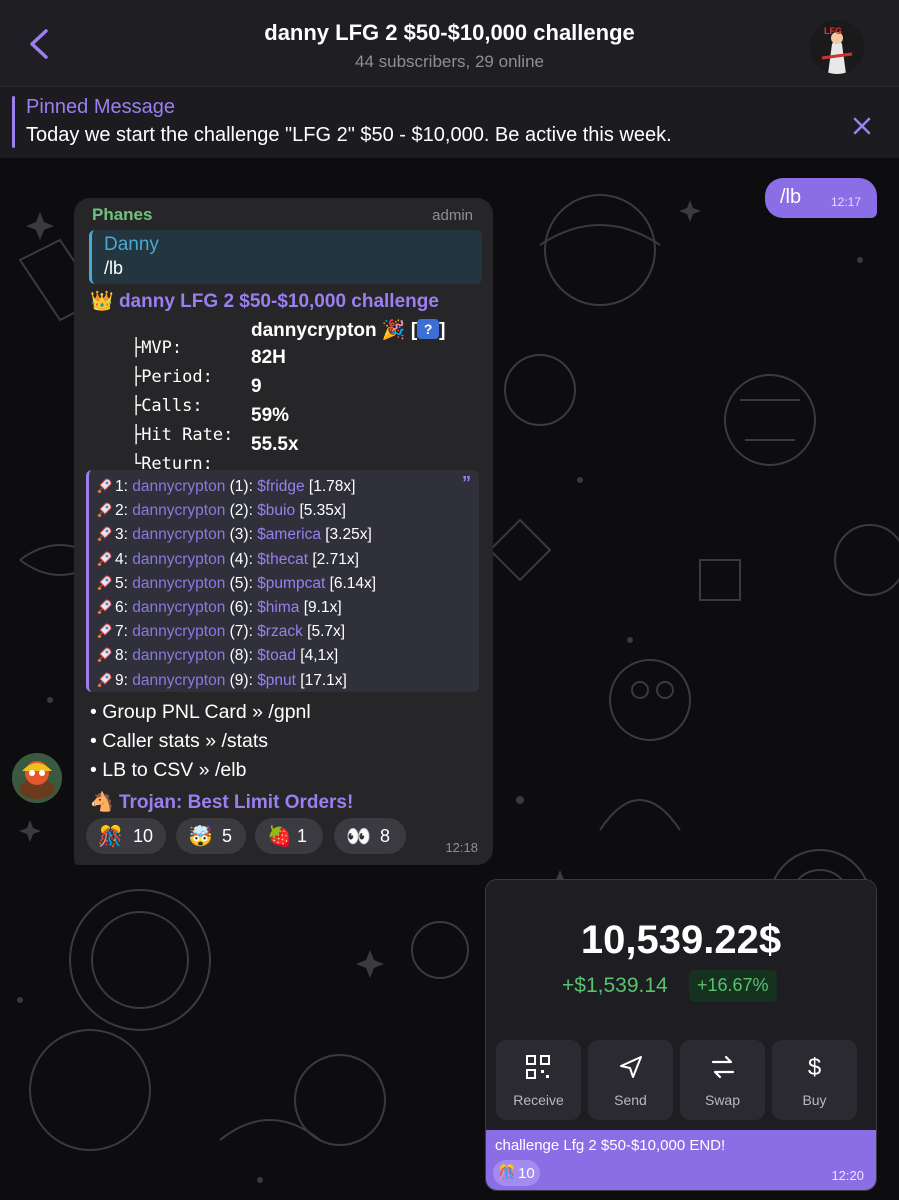 The height and width of the screenshot is (1200, 899). I want to click on row-multiplier: [17.1x], so click(323, 680).